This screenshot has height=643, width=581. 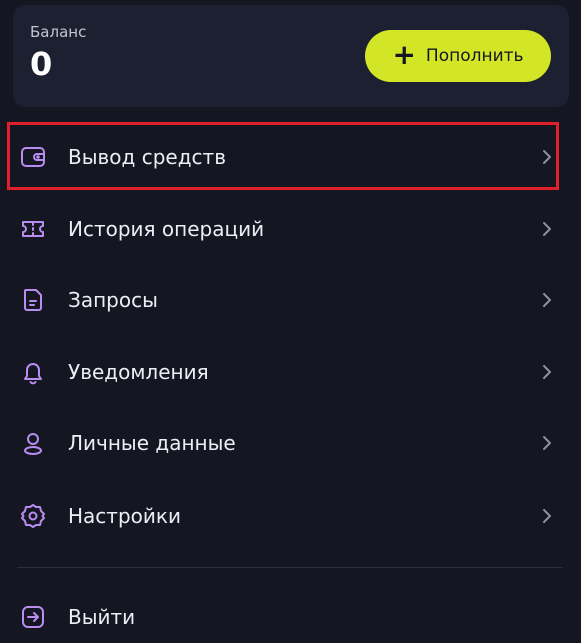 What do you see at coordinates (58, 32) in the screenshot?
I see `balance-label: Баланс` at bounding box center [58, 32].